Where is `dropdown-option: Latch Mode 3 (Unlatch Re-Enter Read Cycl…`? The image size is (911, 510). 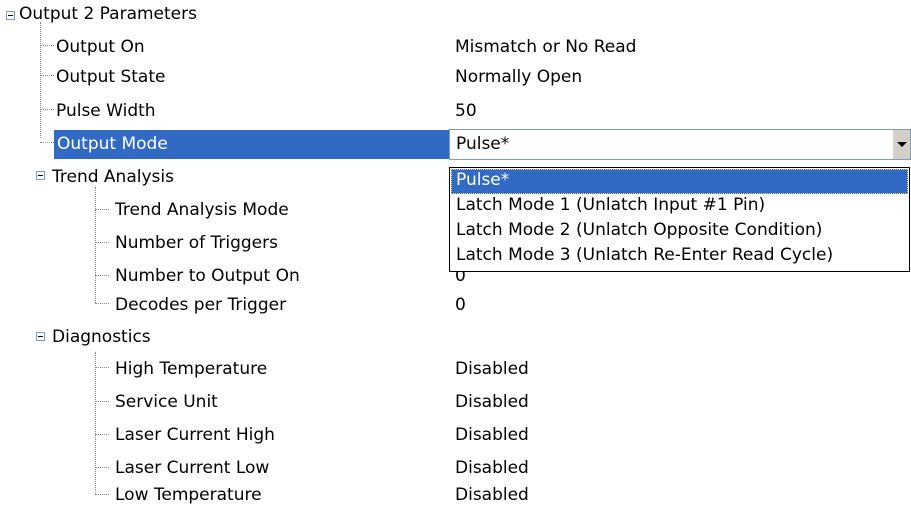
dropdown-option: Latch Mode 3 (Unlatch Re-Enter Read Cycl… is located at coordinates (679, 256).